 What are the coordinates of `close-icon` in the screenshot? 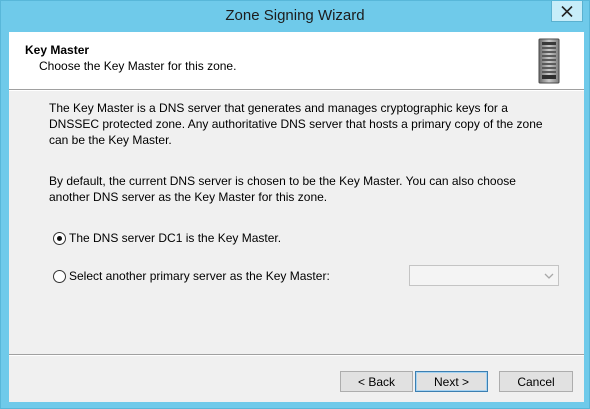 It's located at (567, 11).